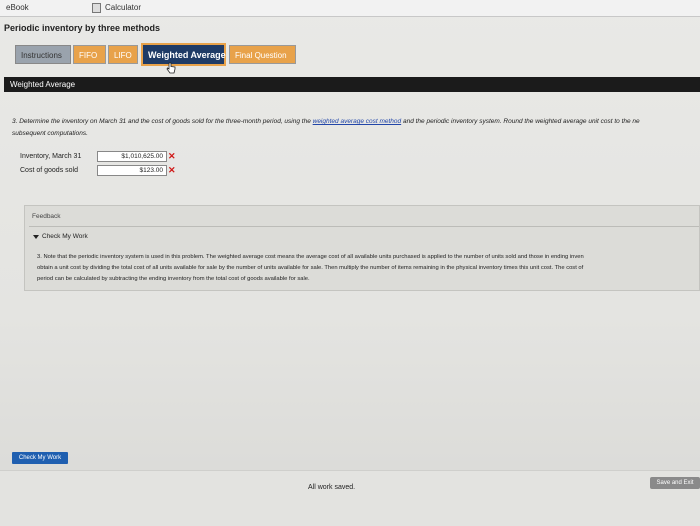  I want to click on hand-cursor-icon, so click(171, 68).